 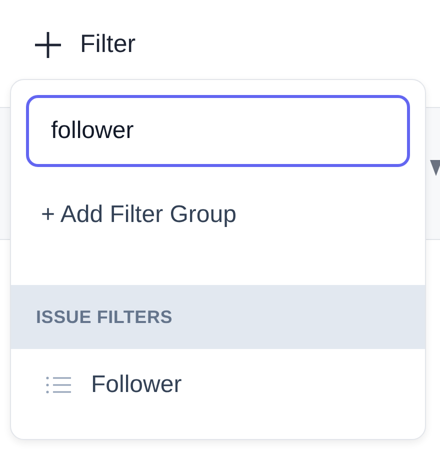 What do you see at coordinates (138, 215) in the screenshot?
I see `add-filter-group-button: + Add Filter Group` at bounding box center [138, 215].